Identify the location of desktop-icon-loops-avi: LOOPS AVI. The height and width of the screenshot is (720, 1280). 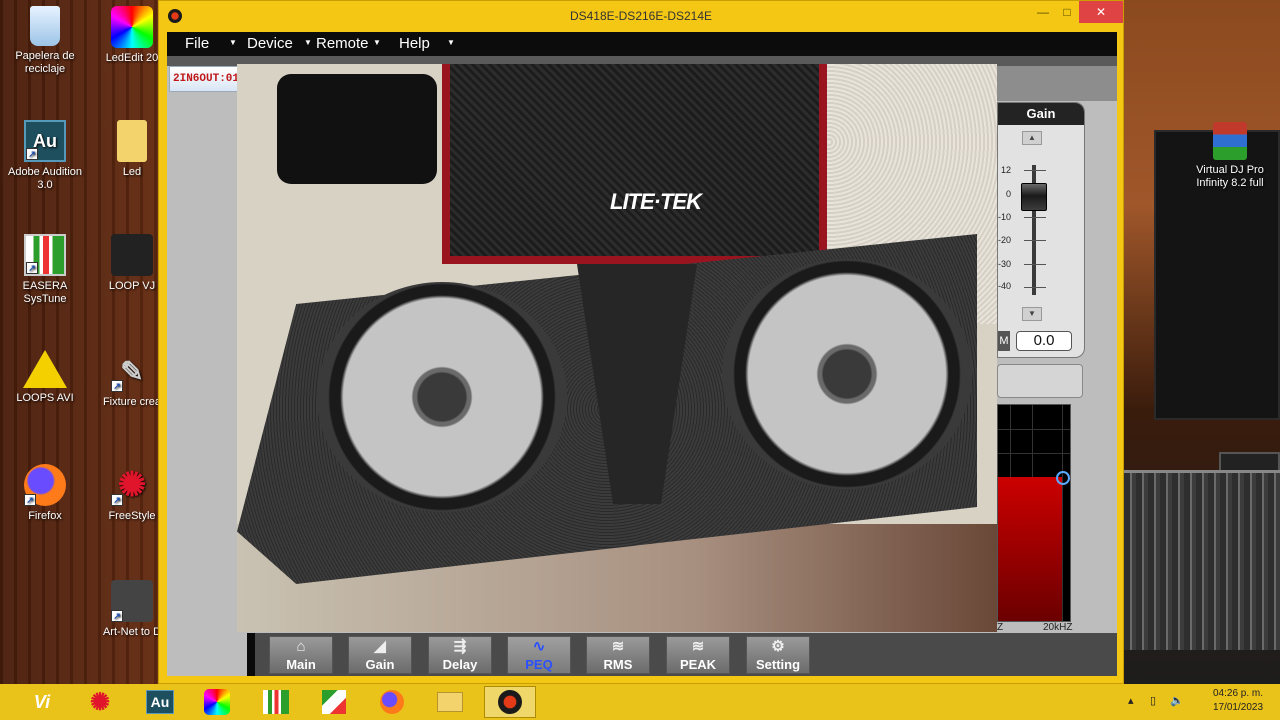
(45, 377).